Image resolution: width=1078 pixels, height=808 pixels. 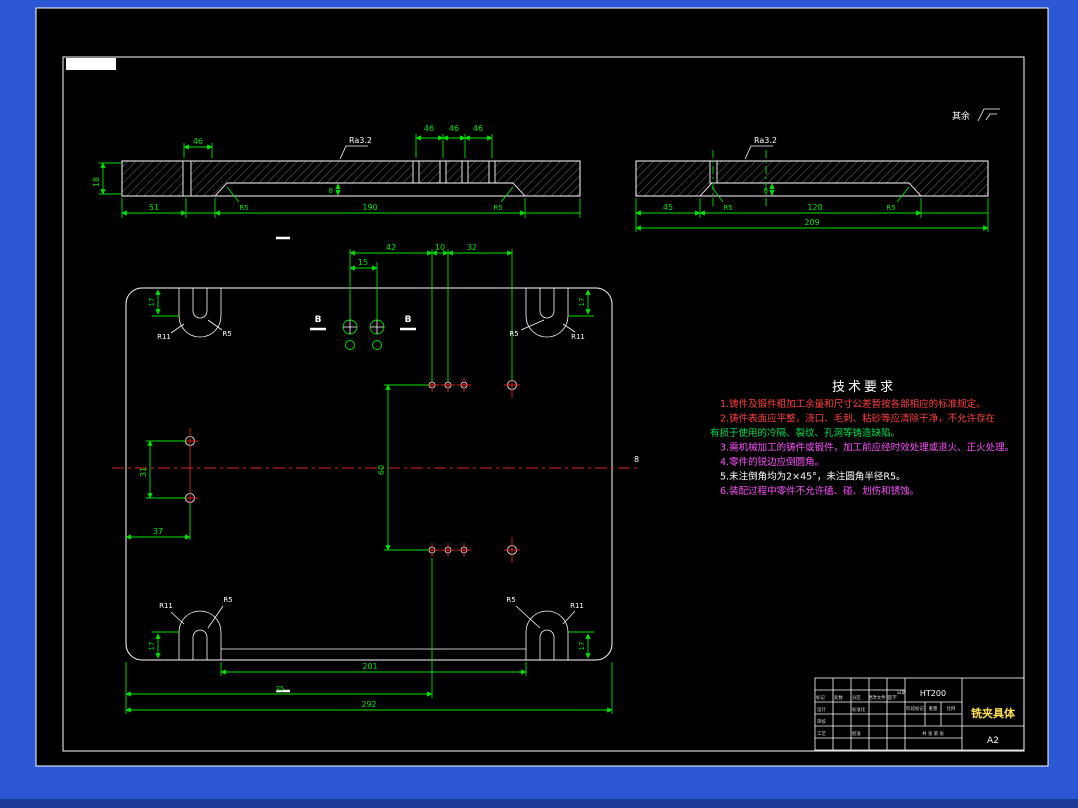 What do you see at coordinates (821, 734) in the screenshot?
I see `tb-label-craft: 工艺` at bounding box center [821, 734].